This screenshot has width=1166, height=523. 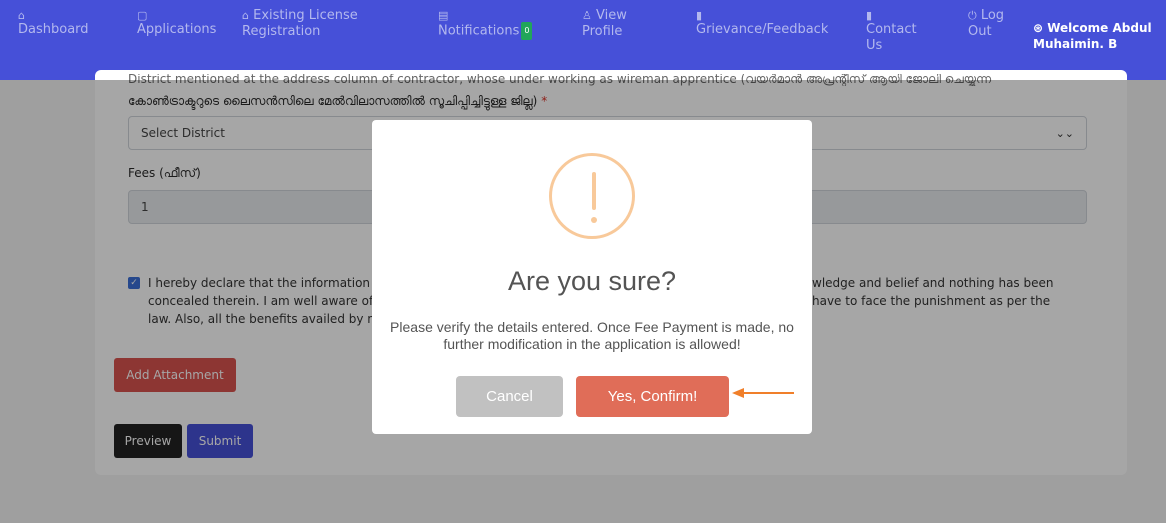 I want to click on nav-label: Notifications, so click(x=479, y=31).